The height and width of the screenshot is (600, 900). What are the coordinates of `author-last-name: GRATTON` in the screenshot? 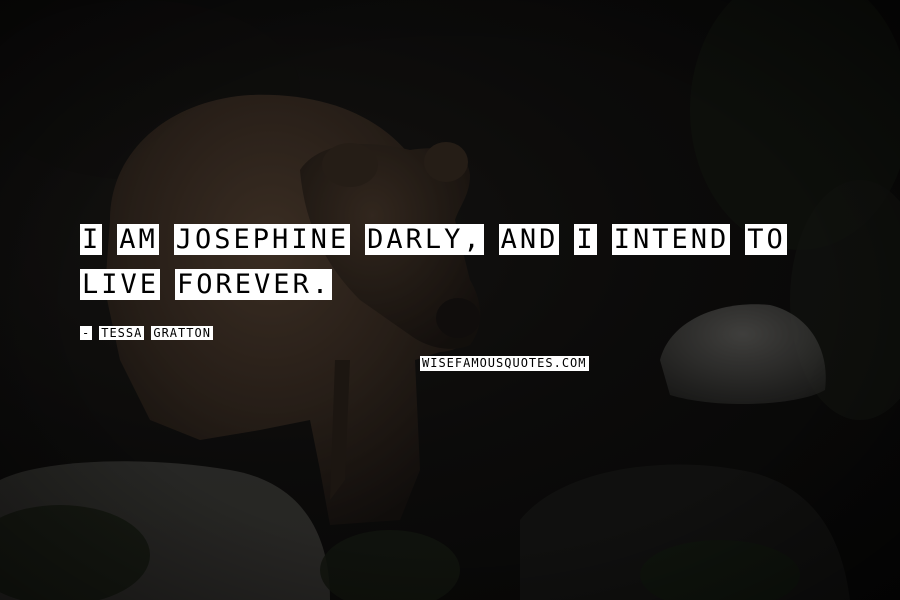 It's located at (182, 333).